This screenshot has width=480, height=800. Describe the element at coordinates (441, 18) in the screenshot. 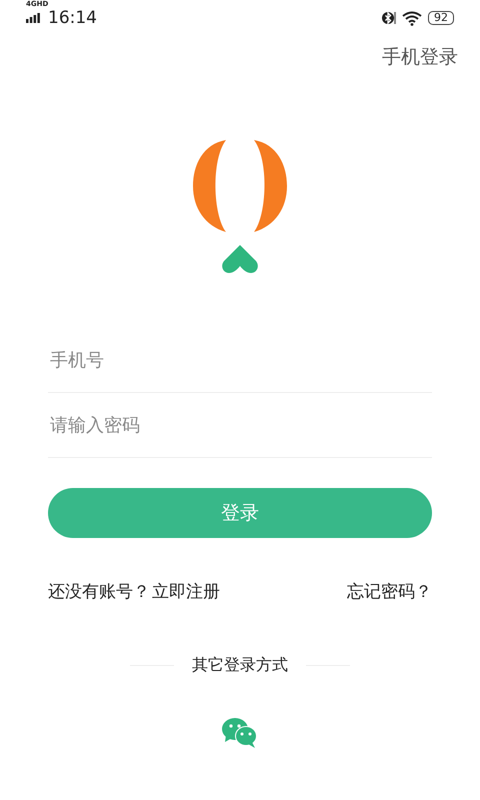

I see `battery-indicator: 92` at that location.